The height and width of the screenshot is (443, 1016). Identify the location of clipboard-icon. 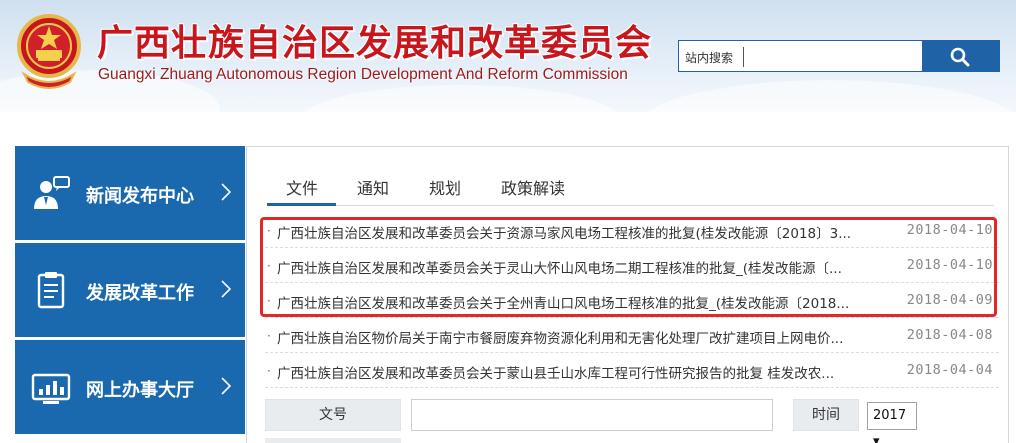
(51, 290).